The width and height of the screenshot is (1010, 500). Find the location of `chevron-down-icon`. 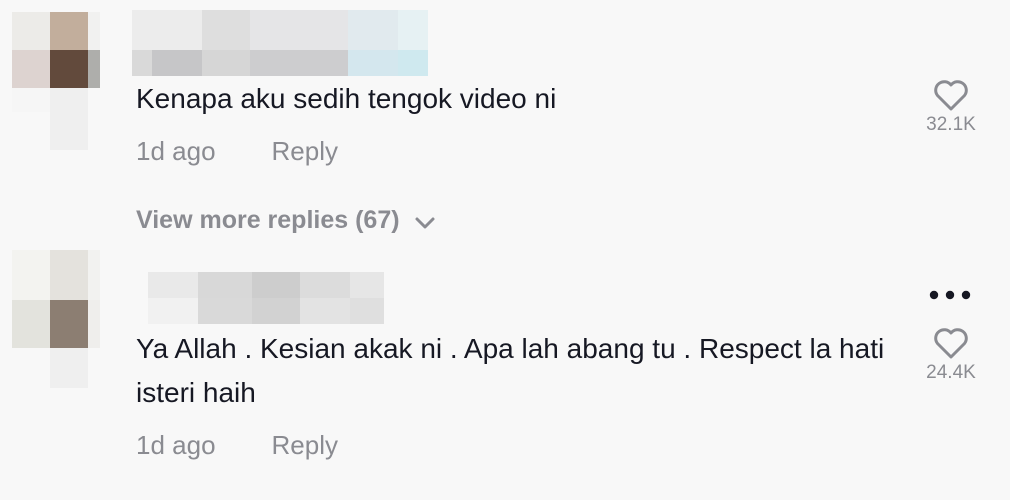

chevron-down-icon is located at coordinates (425, 222).